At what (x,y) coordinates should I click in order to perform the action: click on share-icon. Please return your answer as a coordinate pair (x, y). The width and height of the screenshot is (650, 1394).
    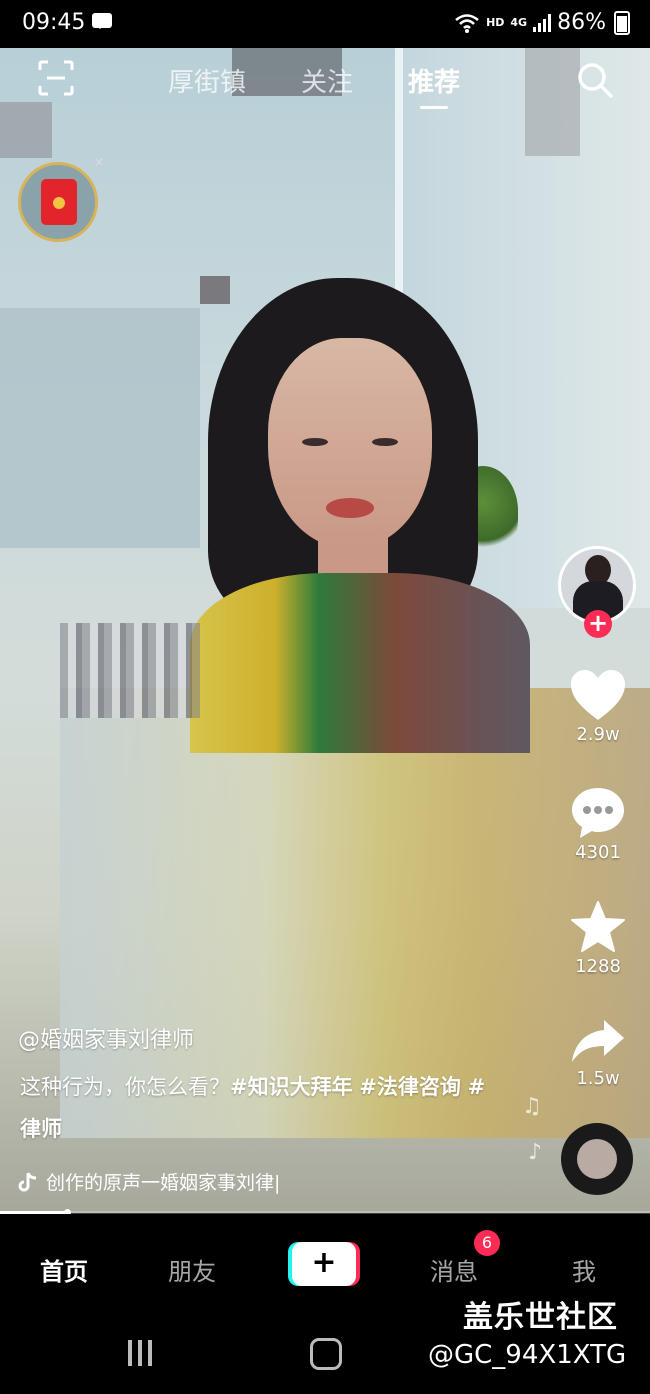
    Looking at the image, I should click on (598, 1041).